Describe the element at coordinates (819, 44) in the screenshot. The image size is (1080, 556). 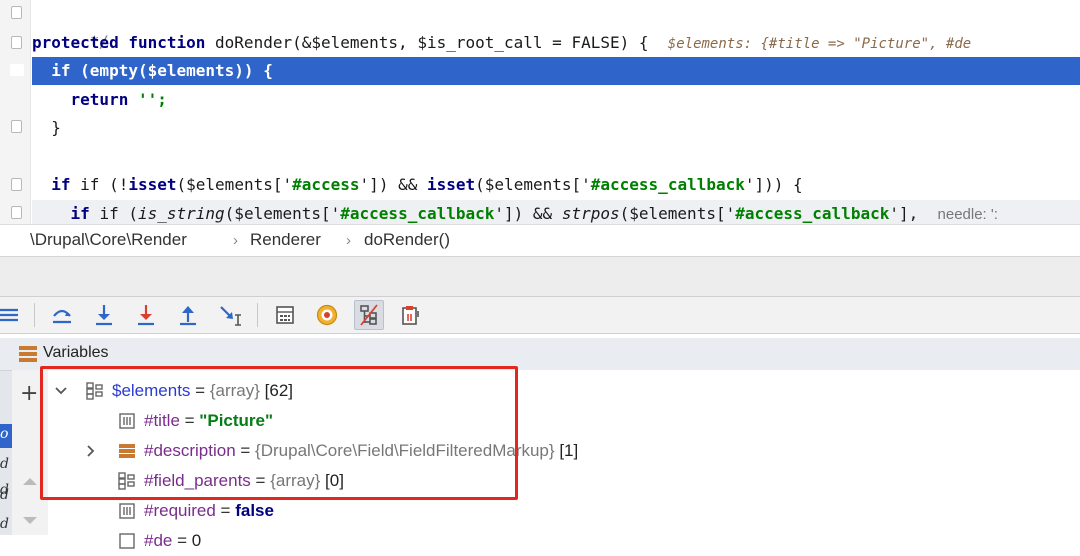
I see `inline-debug-value: $elements: {#title => "Picture", #de` at that location.